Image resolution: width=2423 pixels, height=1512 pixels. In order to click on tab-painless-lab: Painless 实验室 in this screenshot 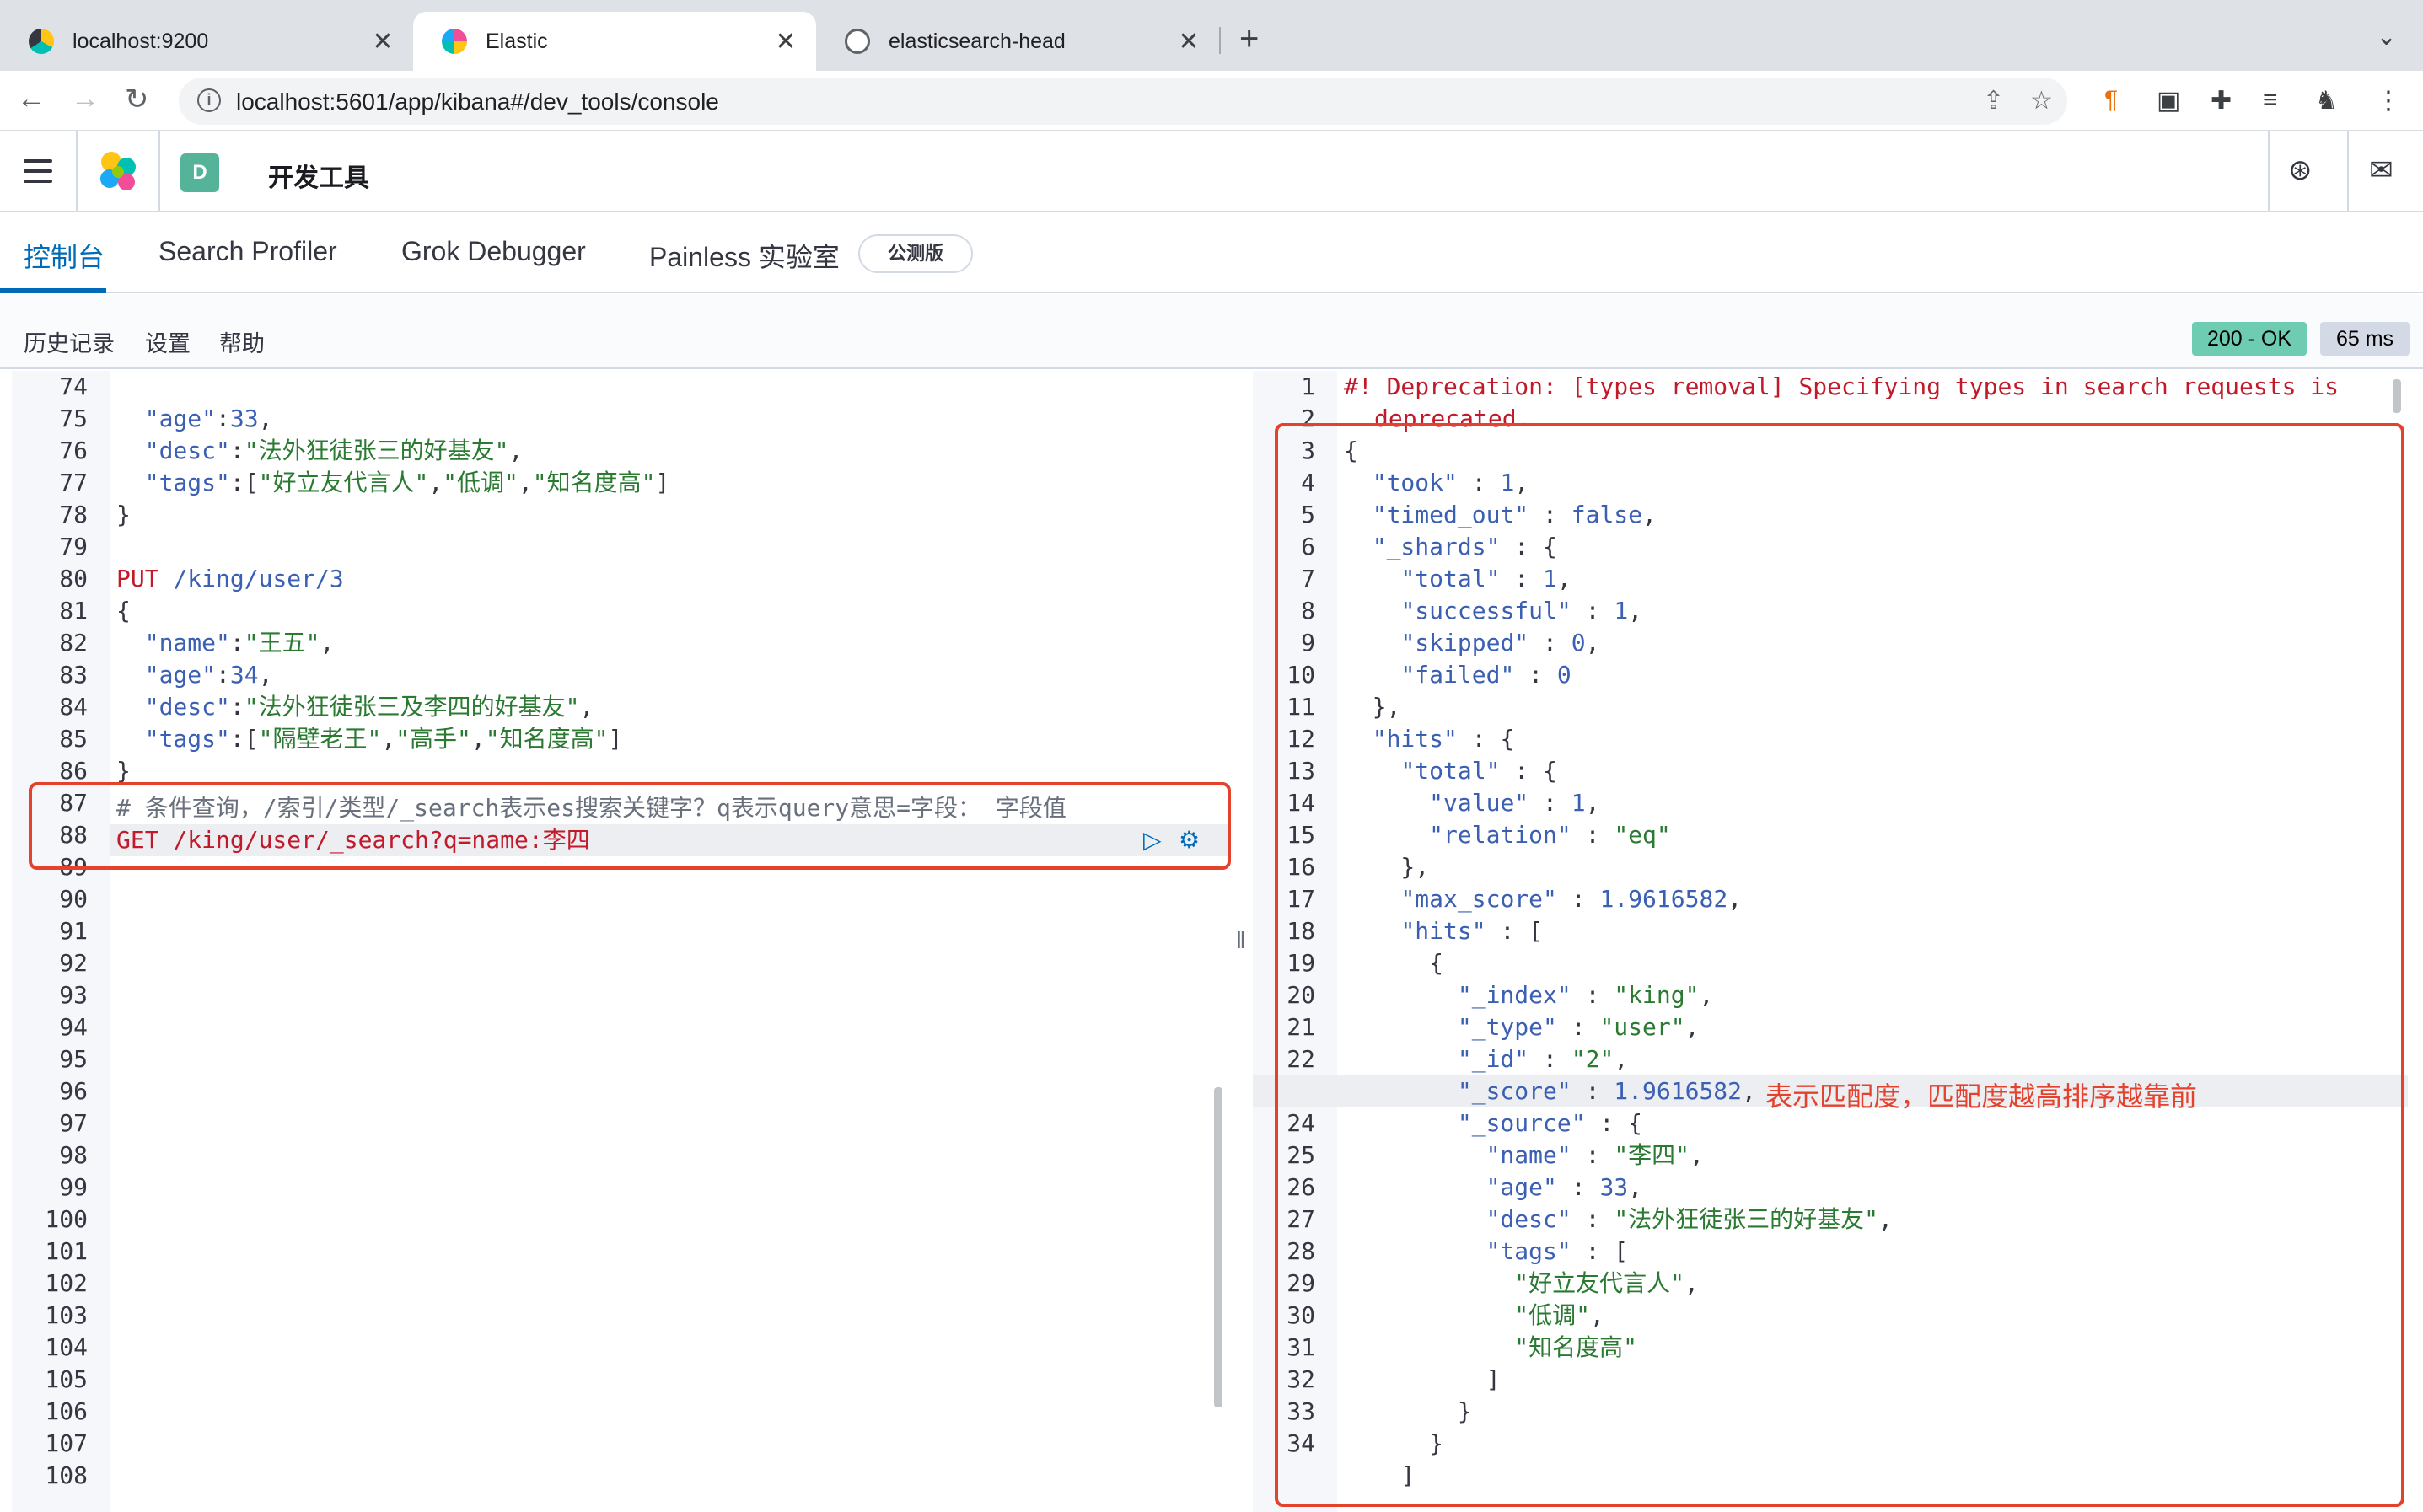, I will do `click(744, 255)`.